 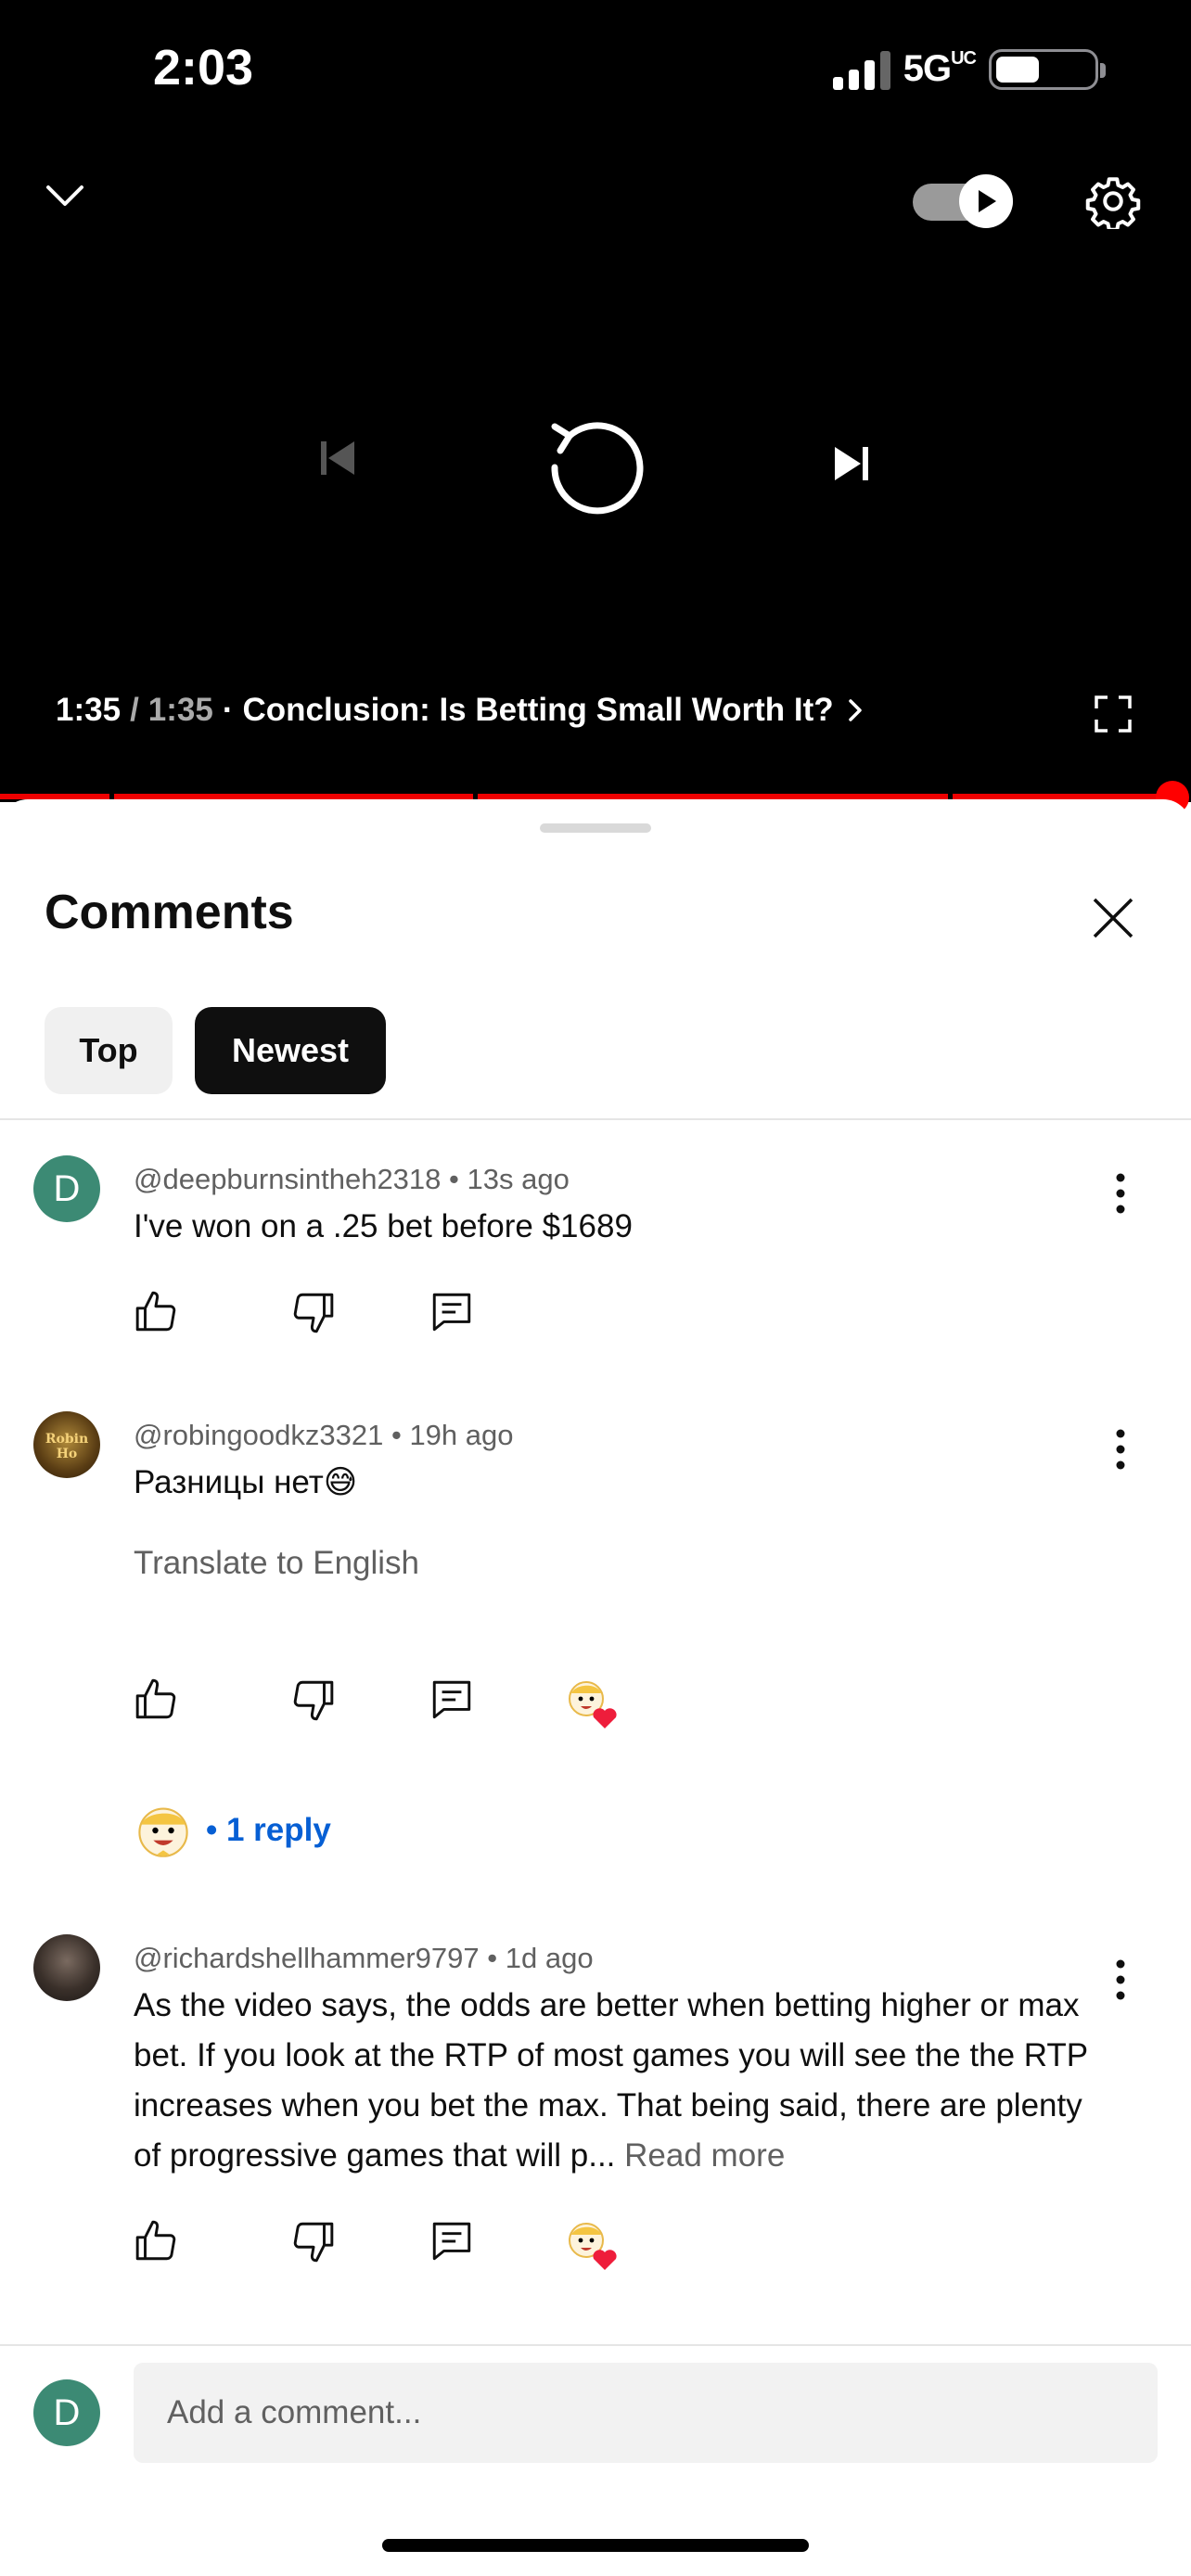 What do you see at coordinates (268, 1831) in the screenshot?
I see `replies-count: • 1 reply` at bounding box center [268, 1831].